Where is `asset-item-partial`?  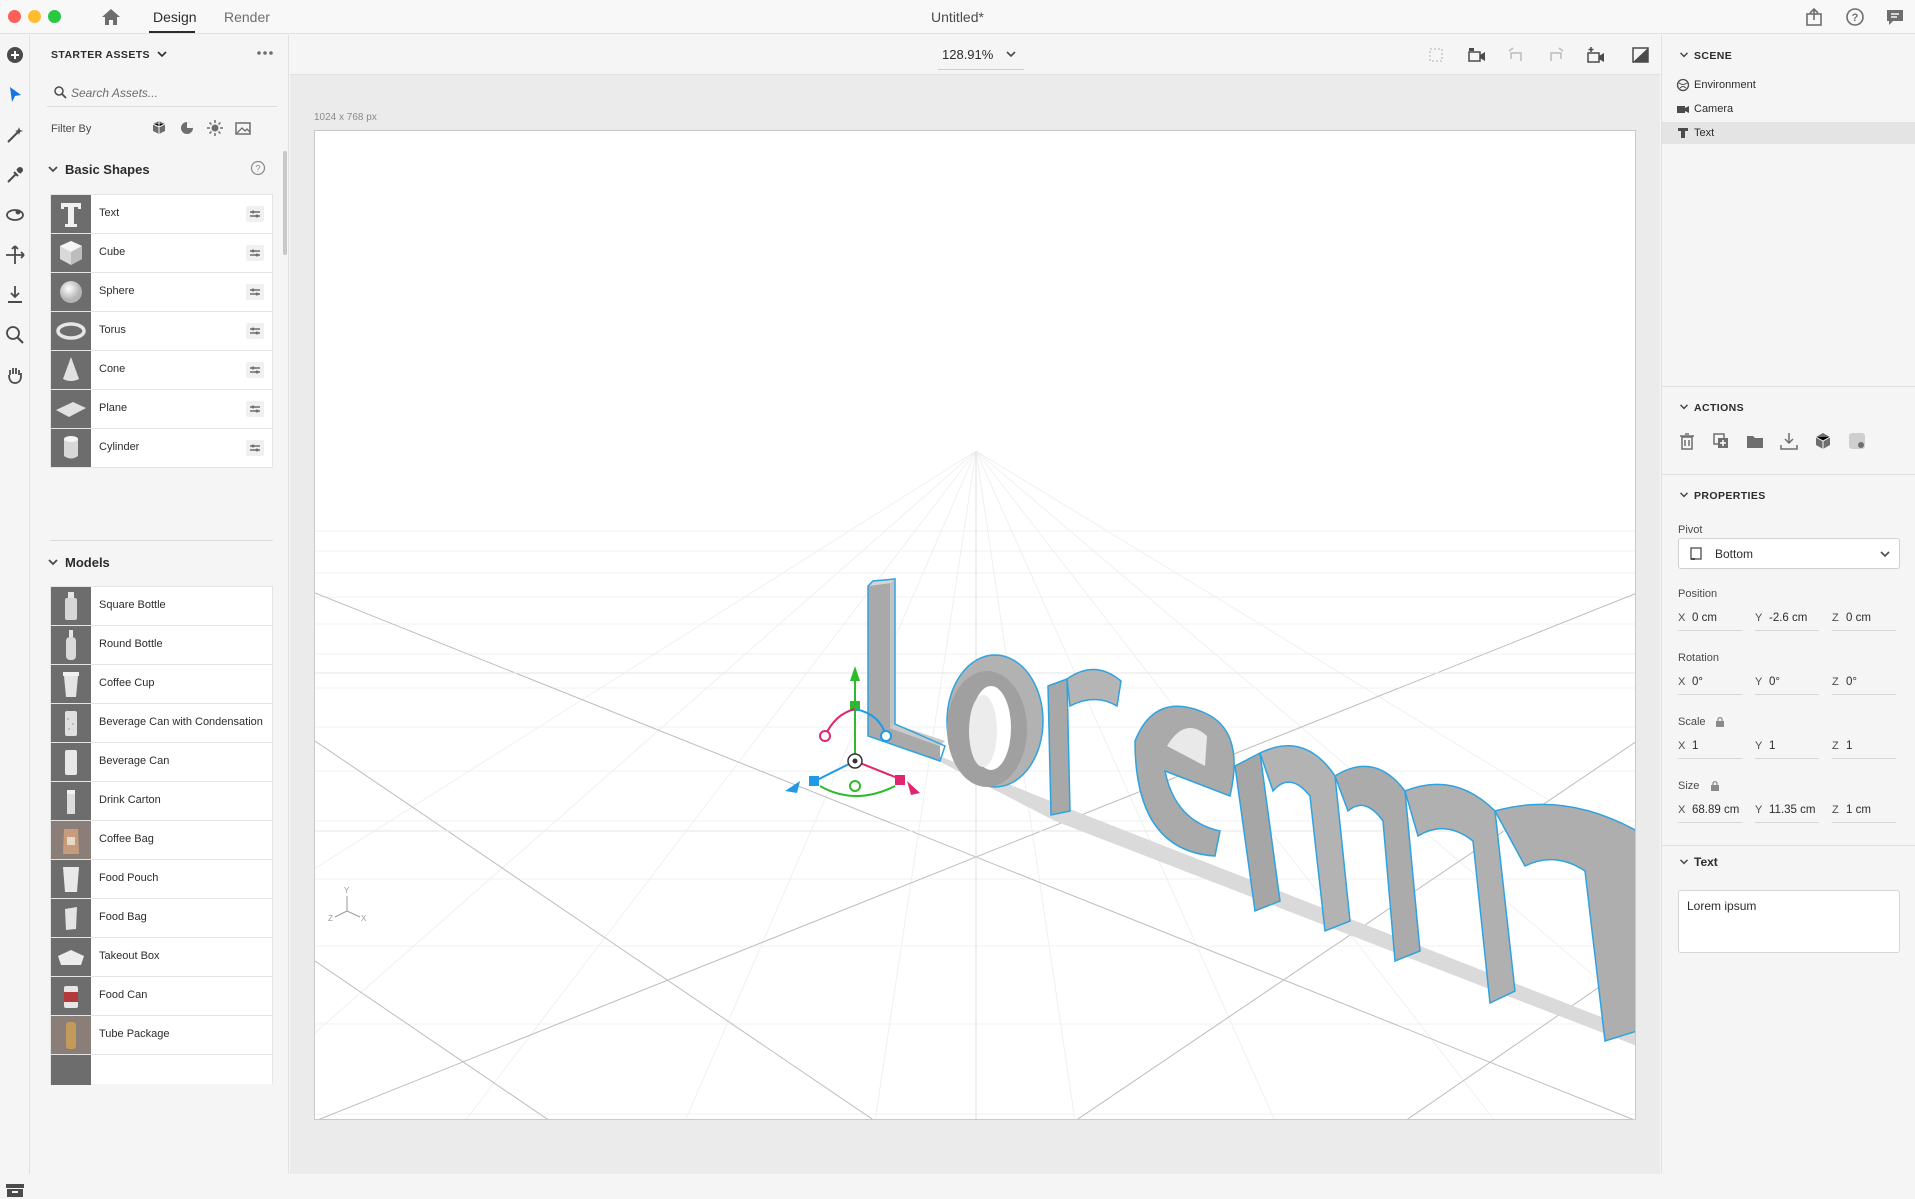 asset-item-partial is located at coordinates (161, 1069).